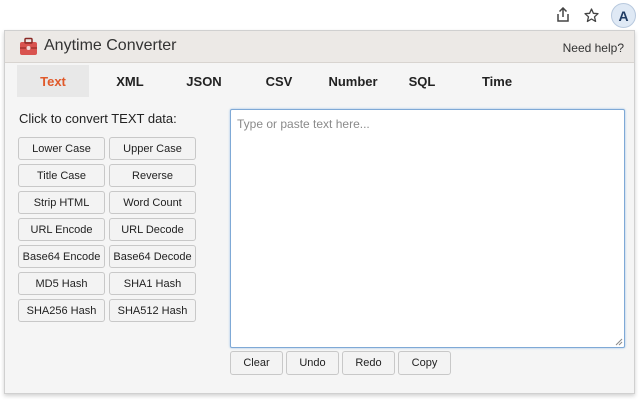 This screenshot has width=640, height=400. I want to click on sha512-hash-button: SHA512 Hash, so click(152, 310).